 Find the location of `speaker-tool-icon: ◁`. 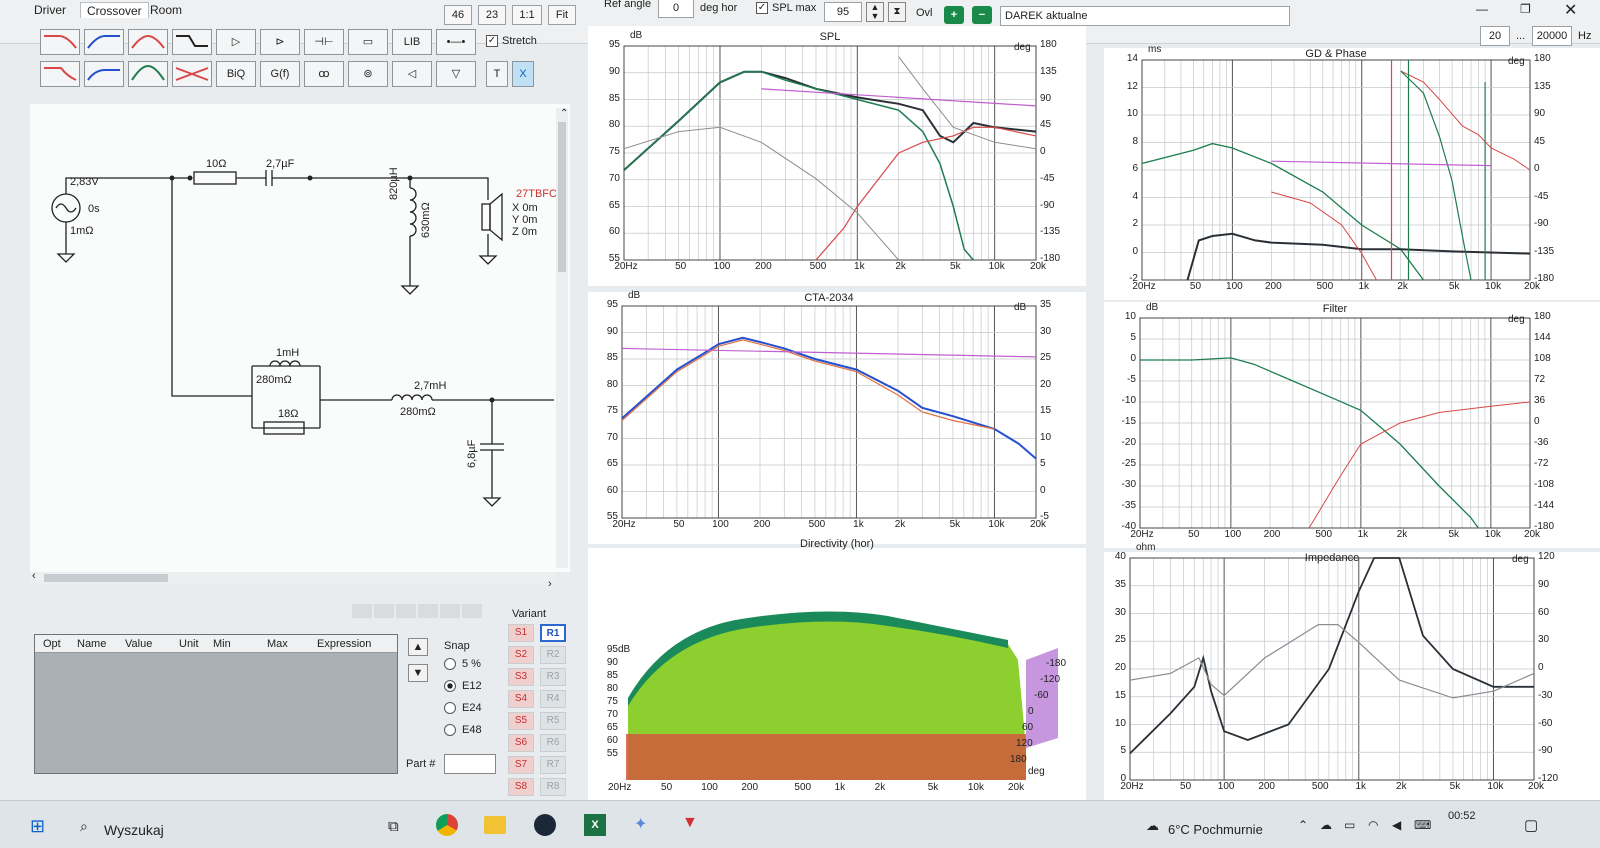

speaker-tool-icon: ◁ is located at coordinates (412, 74).